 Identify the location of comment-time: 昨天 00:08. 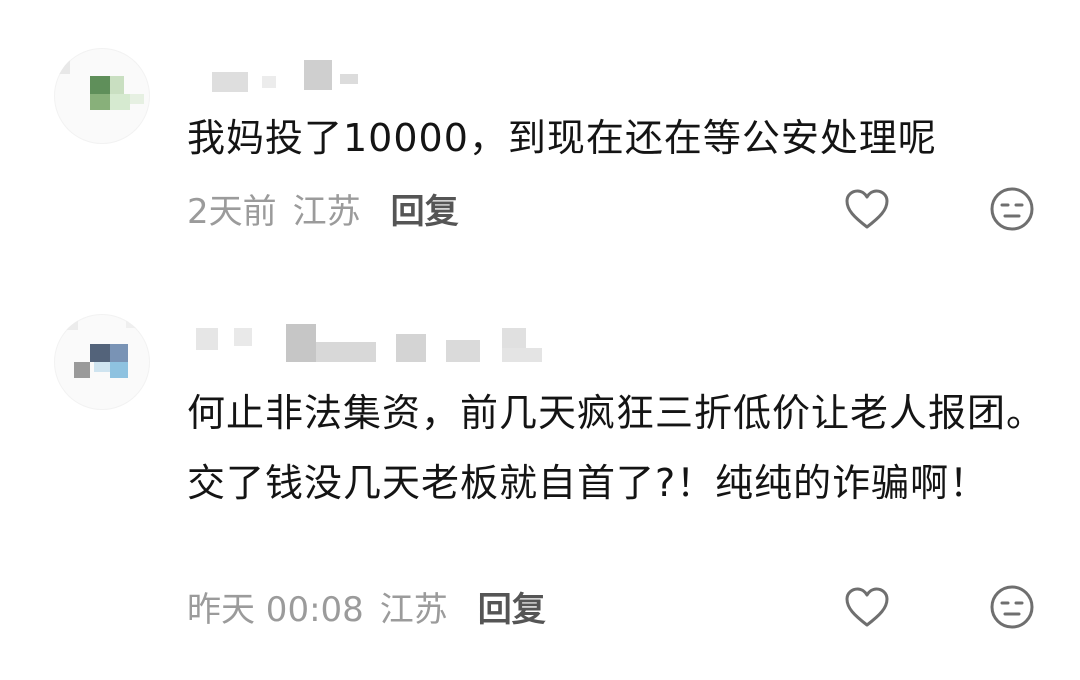
(275, 609).